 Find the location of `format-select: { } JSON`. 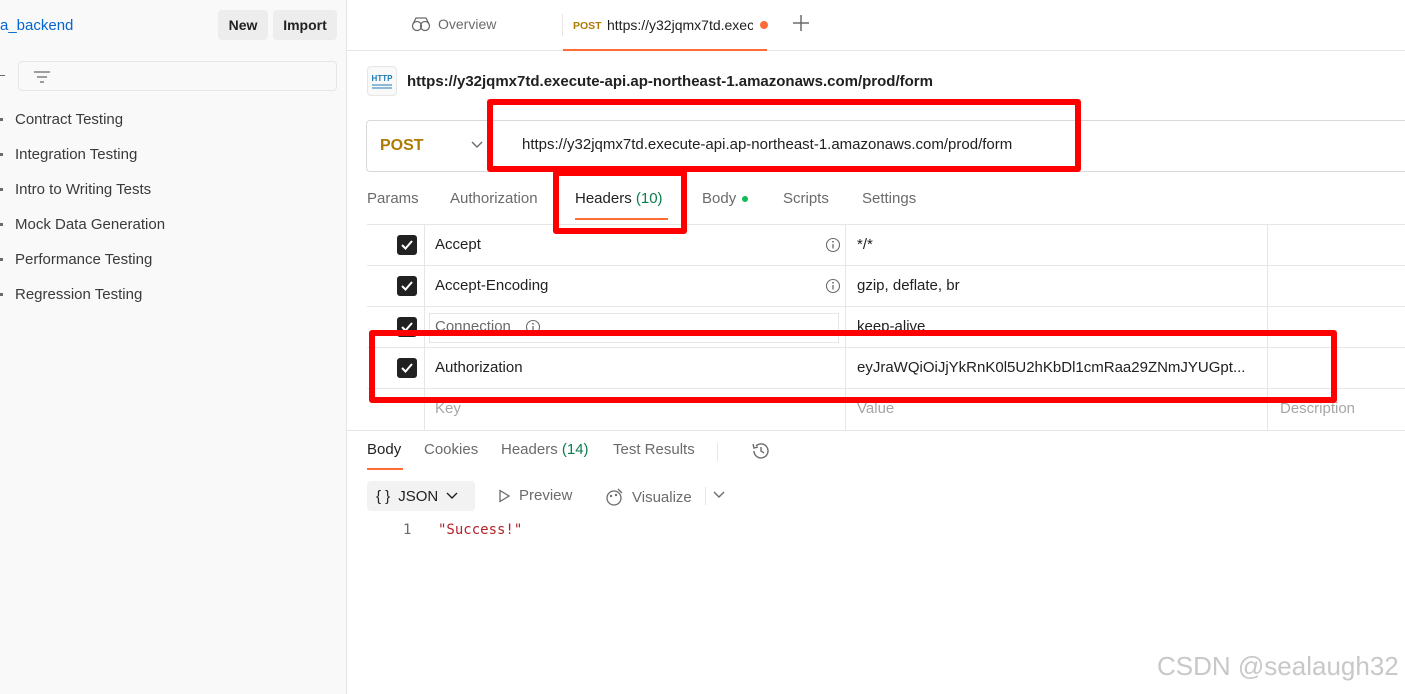

format-select: { } JSON is located at coordinates (421, 496).